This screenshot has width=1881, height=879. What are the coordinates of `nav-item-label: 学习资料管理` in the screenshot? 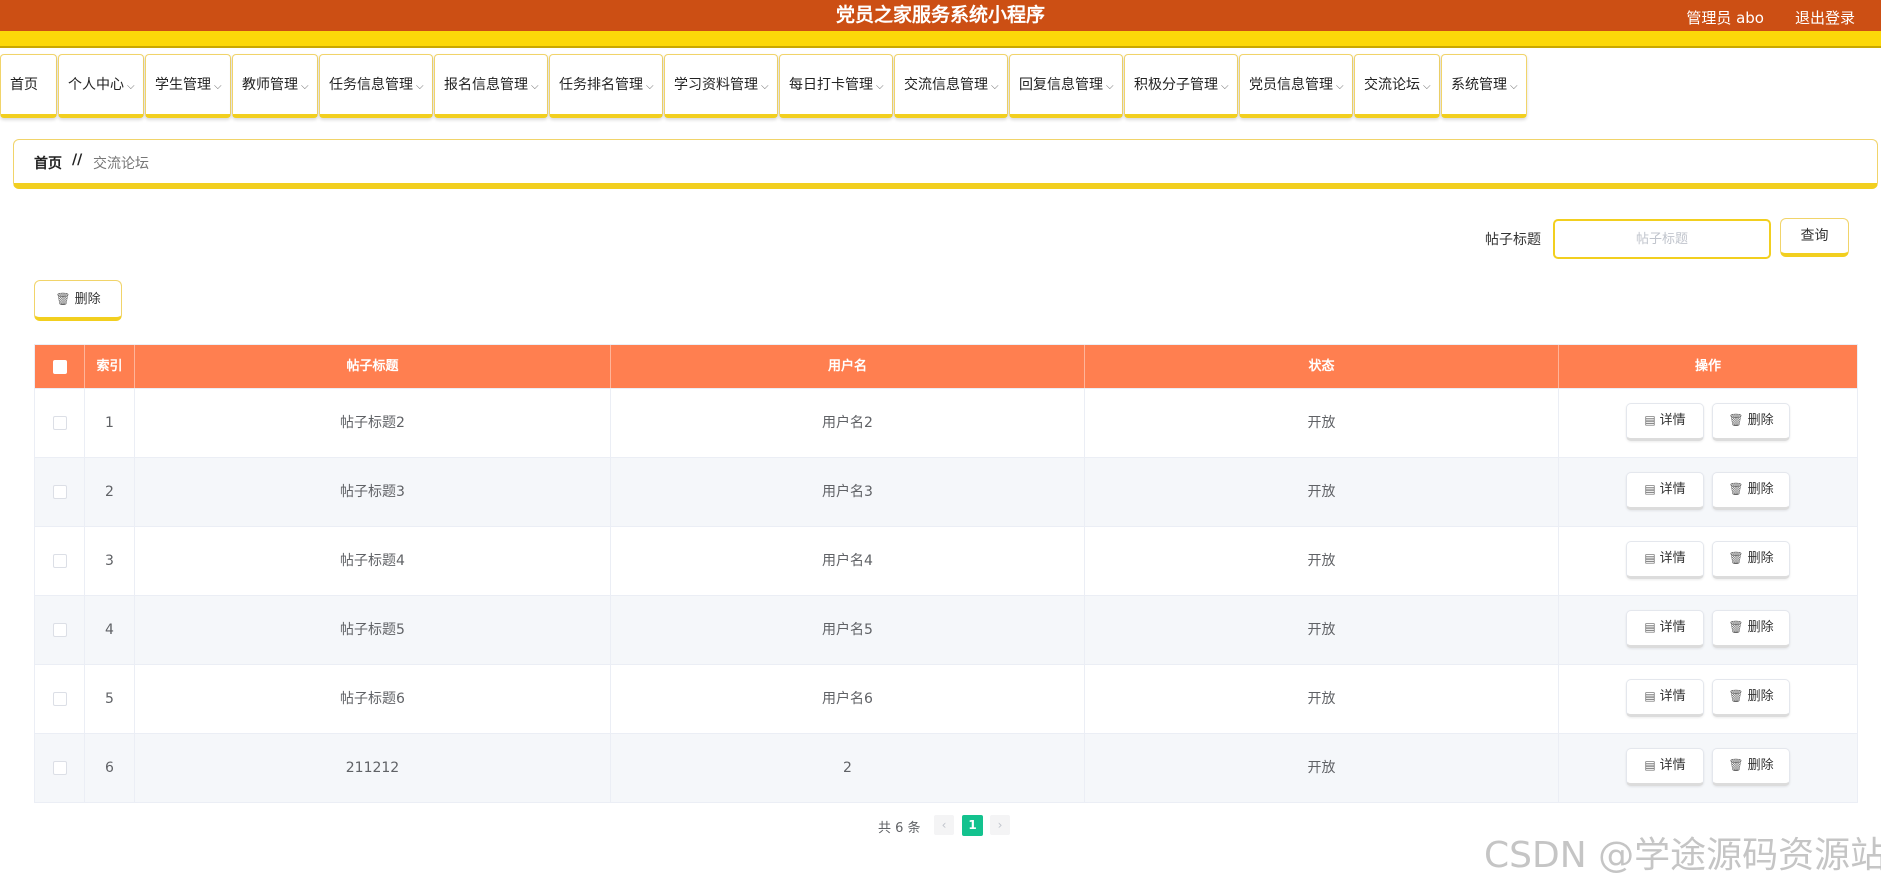 It's located at (716, 85).